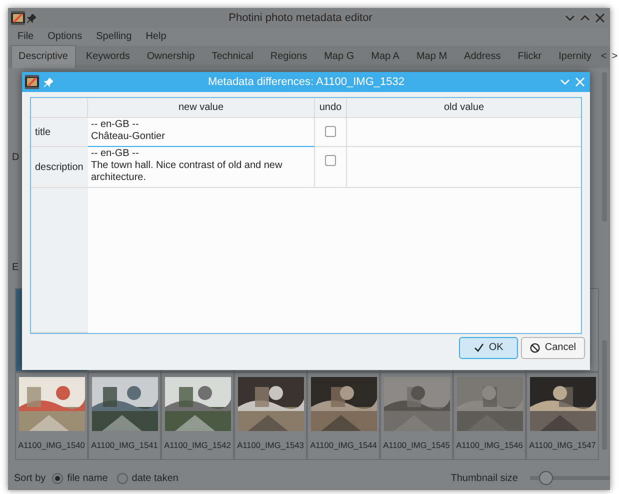  Describe the element at coordinates (16, 158) in the screenshot. I see `field-label: D` at that location.